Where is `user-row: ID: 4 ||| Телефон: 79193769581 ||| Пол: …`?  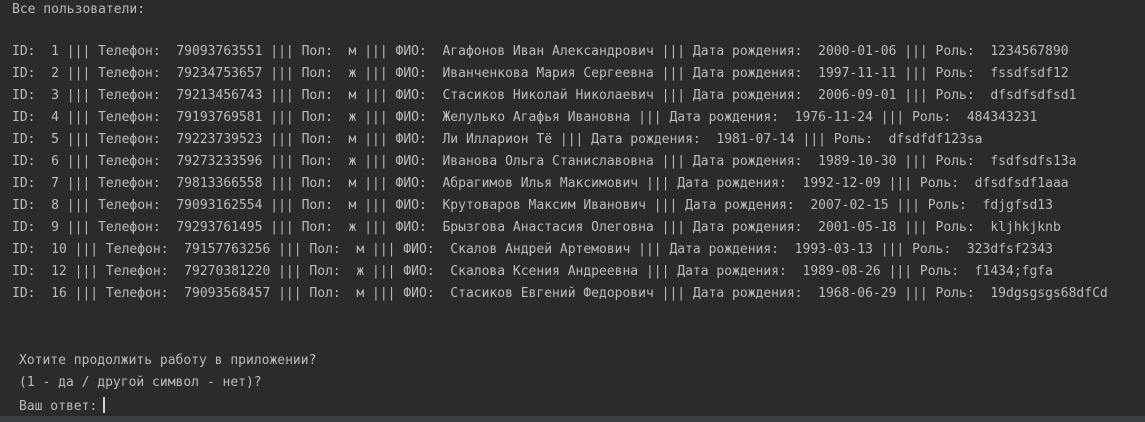
user-row: ID: 4 ||| Телефон: 79193769581 ||| Пол: … is located at coordinates (525, 117).